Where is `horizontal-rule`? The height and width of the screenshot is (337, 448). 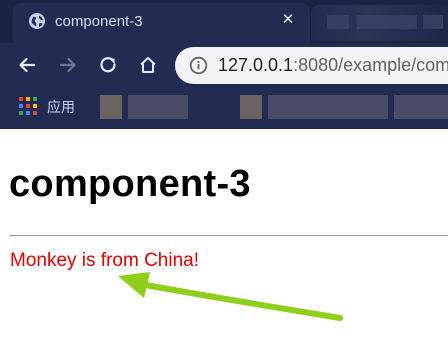
horizontal-rule is located at coordinates (228, 235).